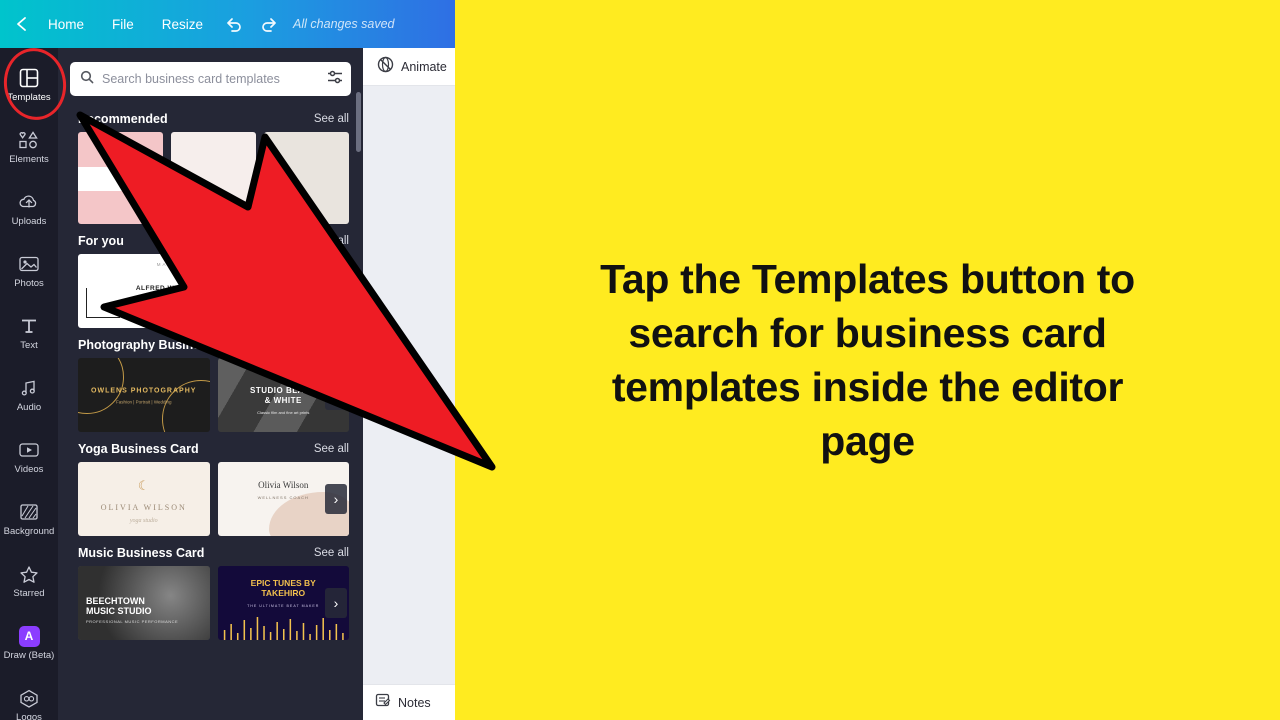 Image resolution: width=1280 pixels, height=720 pixels. What do you see at coordinates (87, 79) in the screenshot?
I see `search-icon` at bounding box center [87, 79].